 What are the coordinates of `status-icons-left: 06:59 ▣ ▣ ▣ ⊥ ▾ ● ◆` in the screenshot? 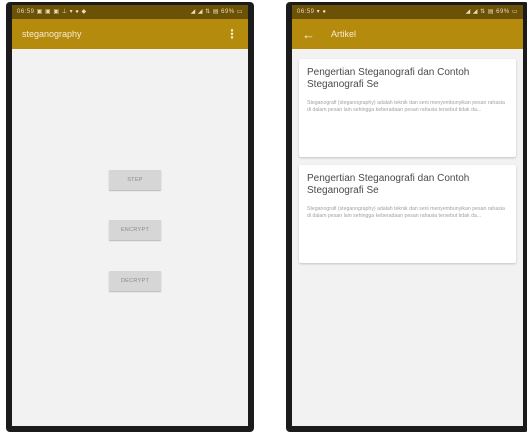 It's located at (52, 12).